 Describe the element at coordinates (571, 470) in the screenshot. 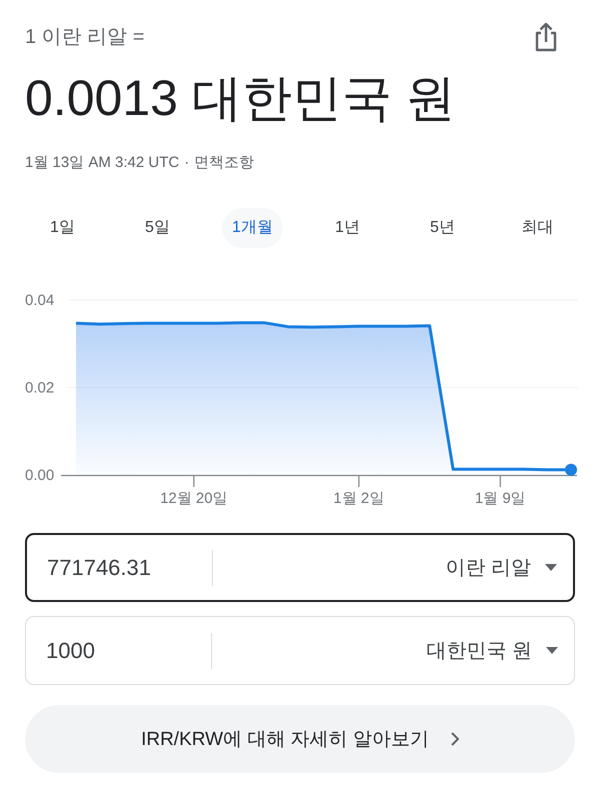

I see `end-dot-icon` at that location.